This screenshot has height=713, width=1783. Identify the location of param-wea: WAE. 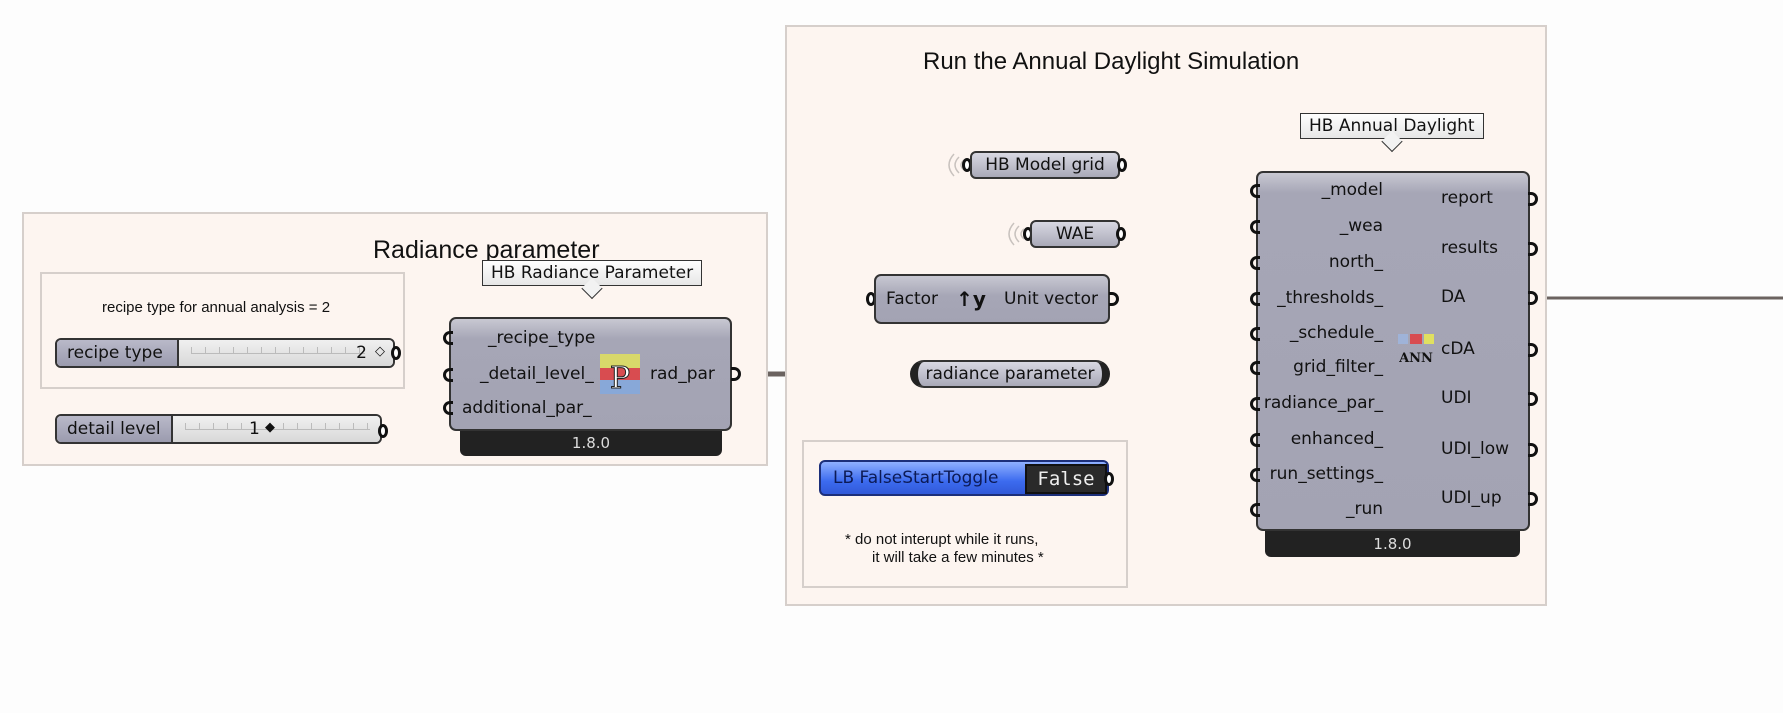
(1075, 234).